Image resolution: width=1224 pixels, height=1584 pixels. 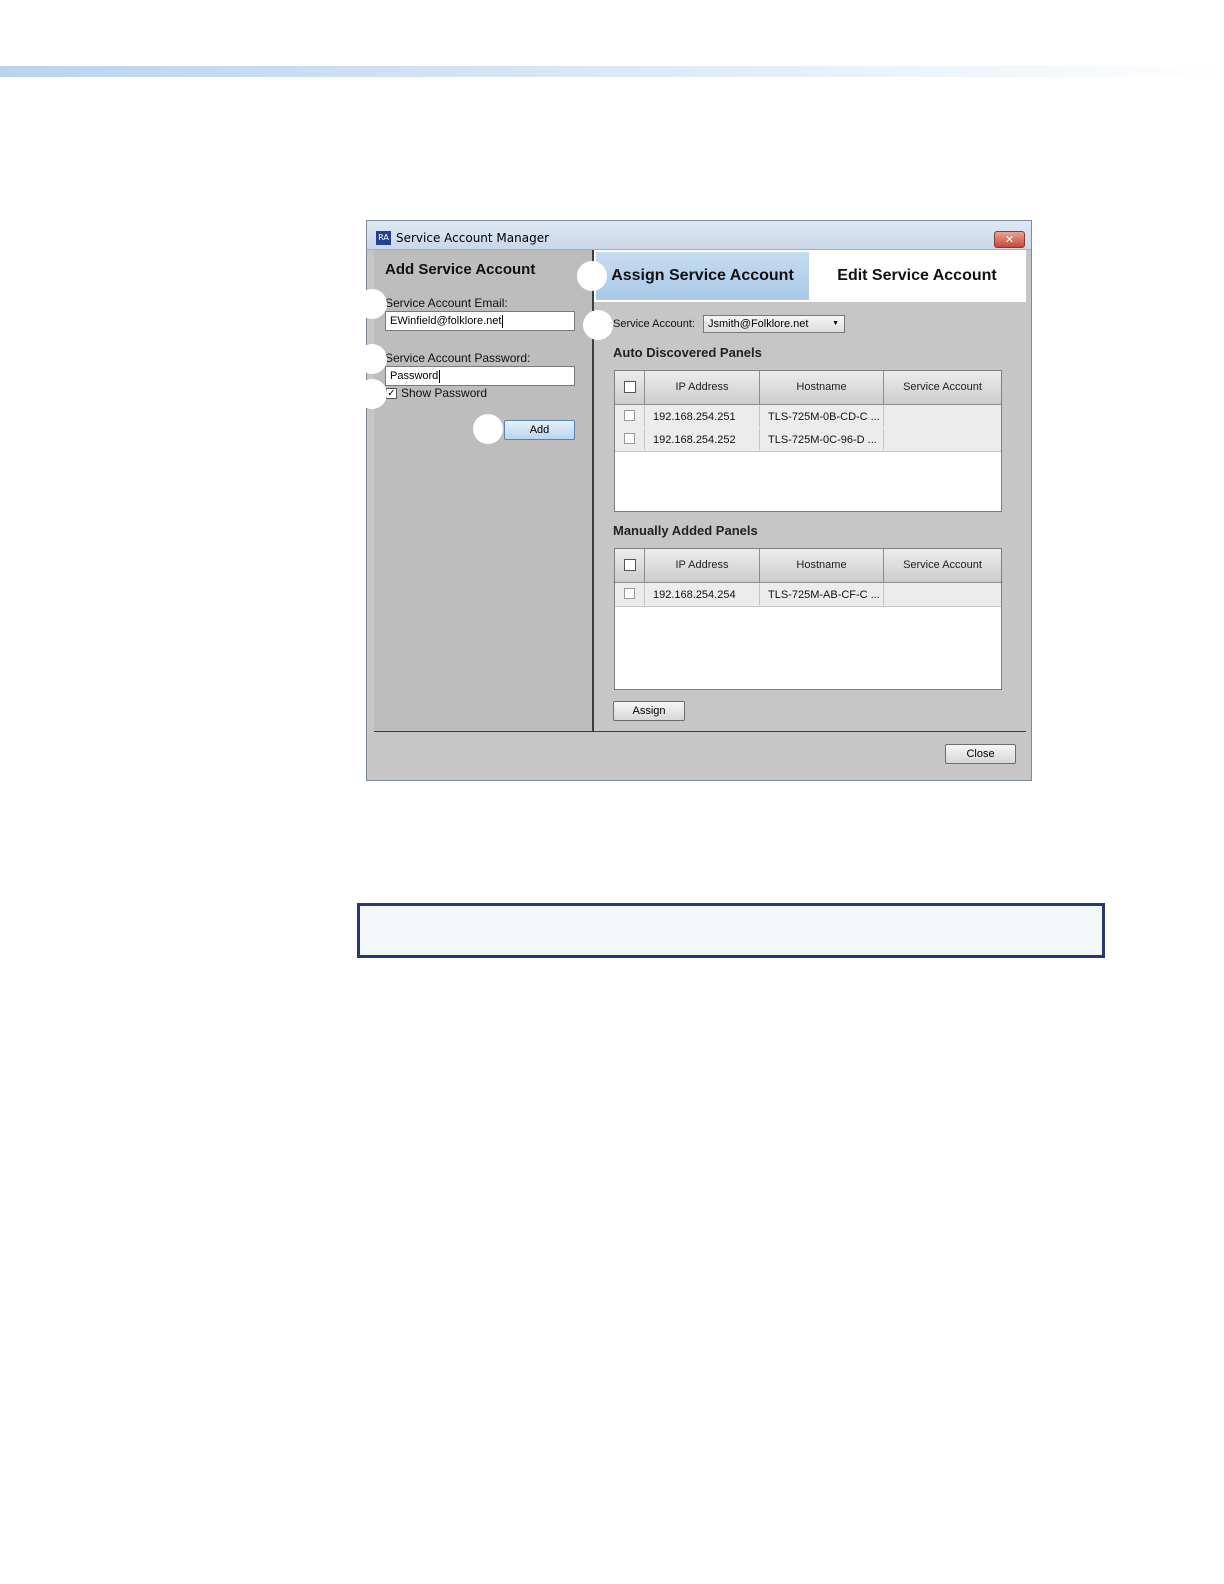 What do you see at coordinates (835, 323) in the screenshot?
I see `dropdown-arrow-icon: ▼` at bounding box center [835, 323].